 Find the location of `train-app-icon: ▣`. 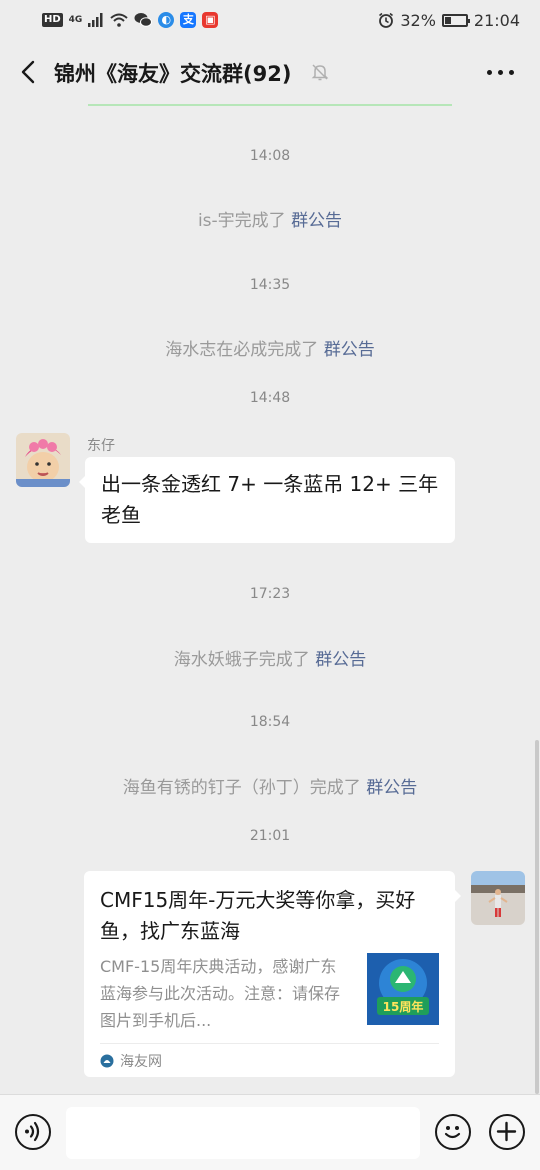

train-app-icon: ▣ is located at coordinates (210, 20).